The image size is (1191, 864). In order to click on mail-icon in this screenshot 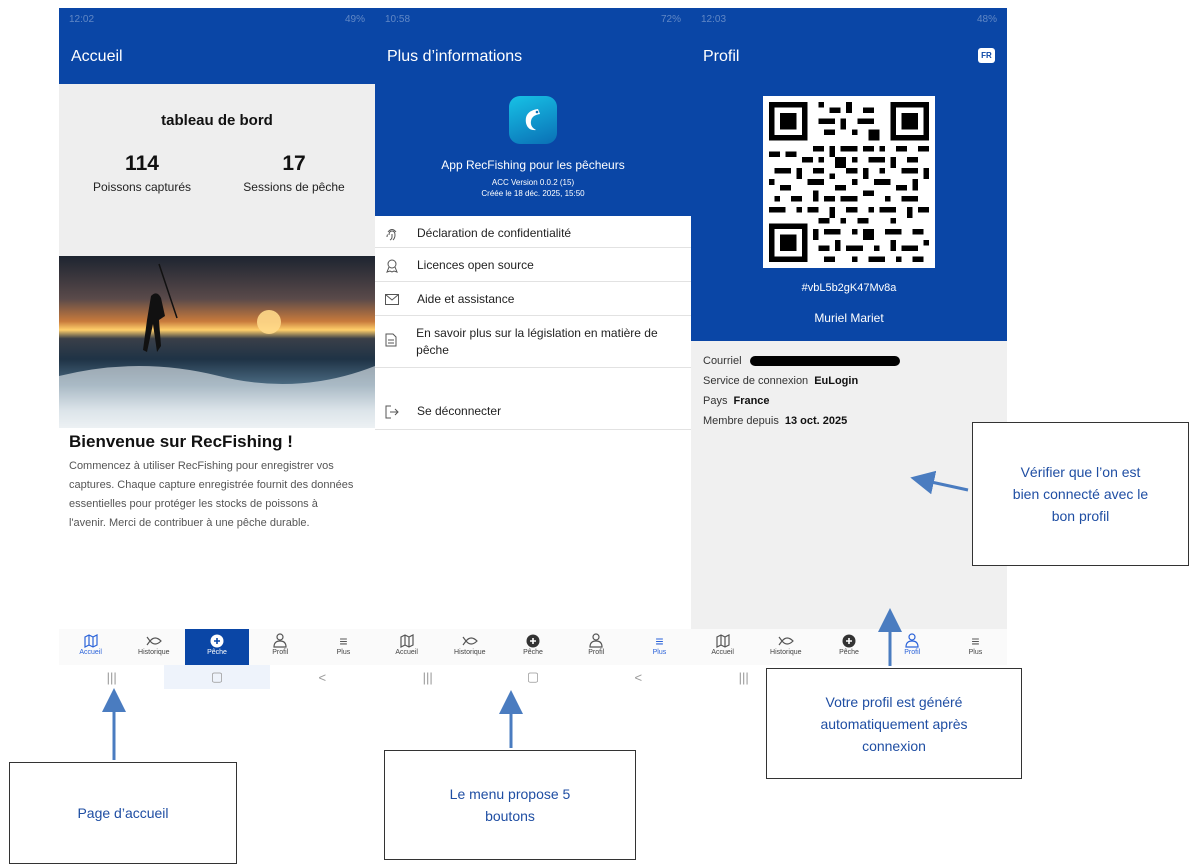, I will do `click(394, 300)`.